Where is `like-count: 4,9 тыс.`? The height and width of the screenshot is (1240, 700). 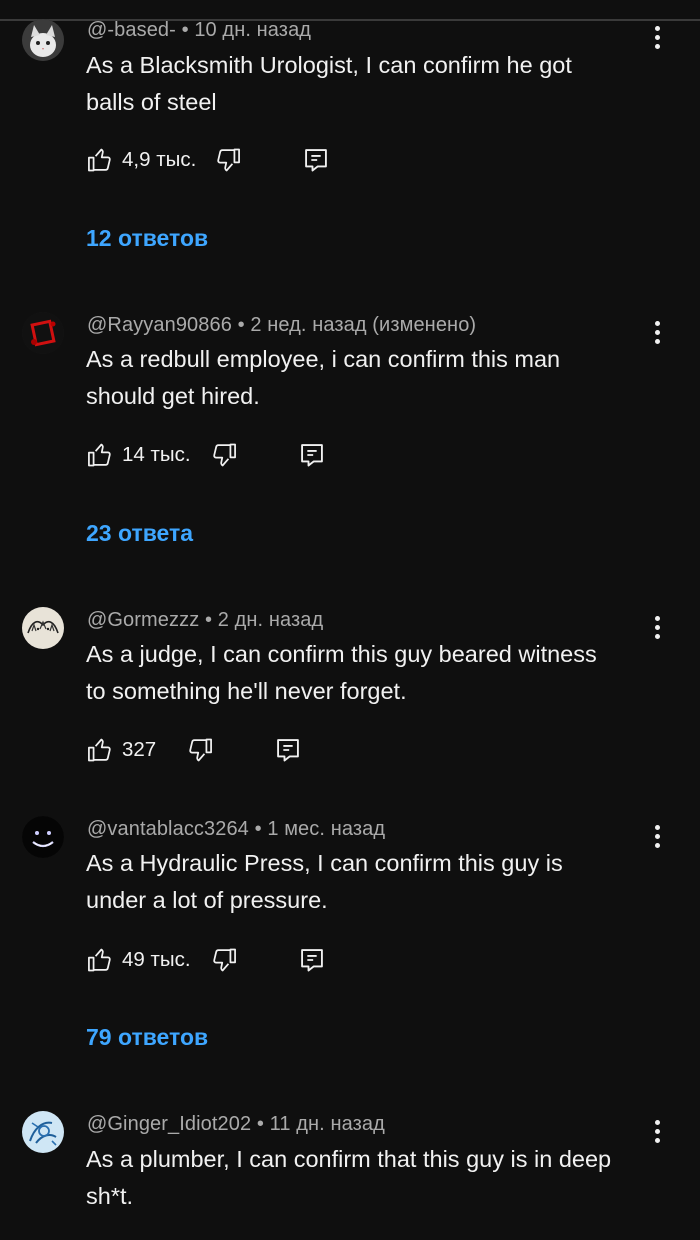 like-count: 4,9 тыс. is located at coordinates (159, 159).